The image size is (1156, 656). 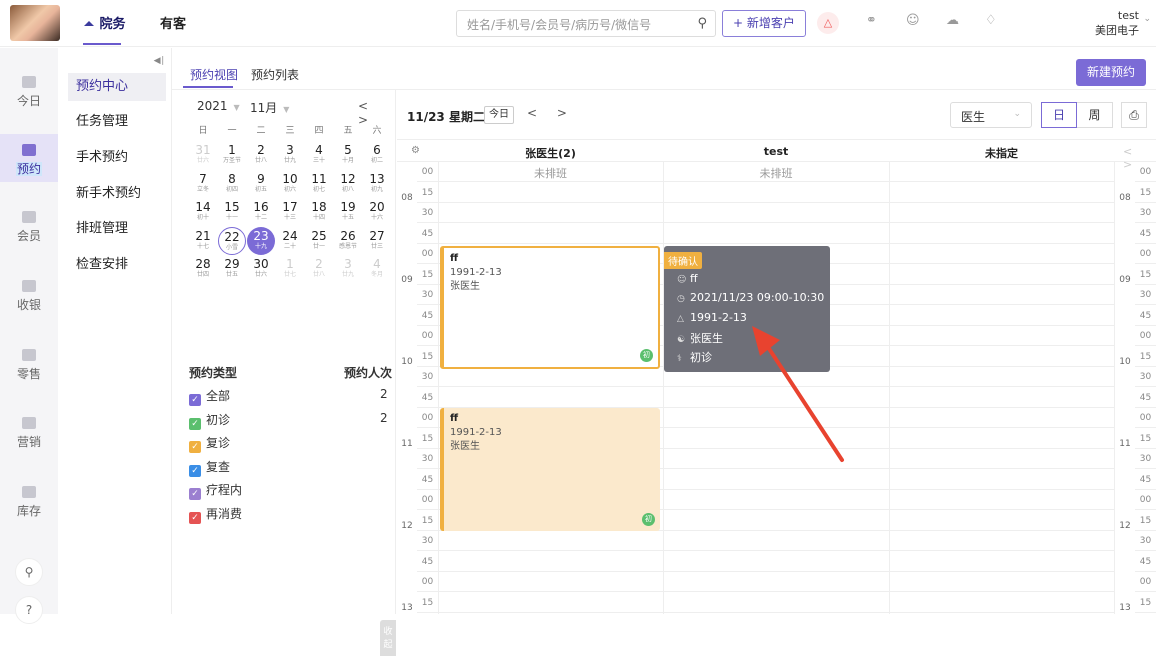 I want to click on type-filter-item: ✓ 初诊, so click(x=209, y=420).